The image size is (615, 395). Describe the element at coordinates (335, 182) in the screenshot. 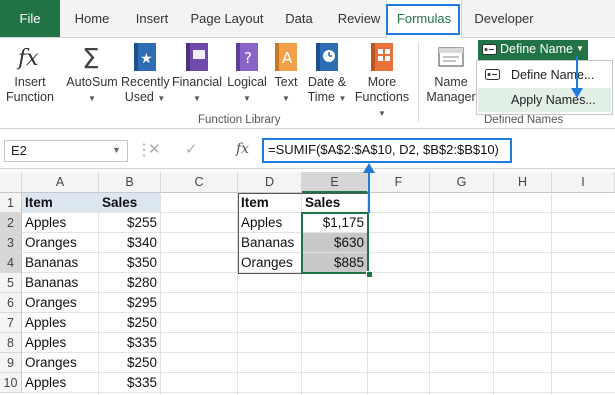

I see `column-header-e: E` at that location.